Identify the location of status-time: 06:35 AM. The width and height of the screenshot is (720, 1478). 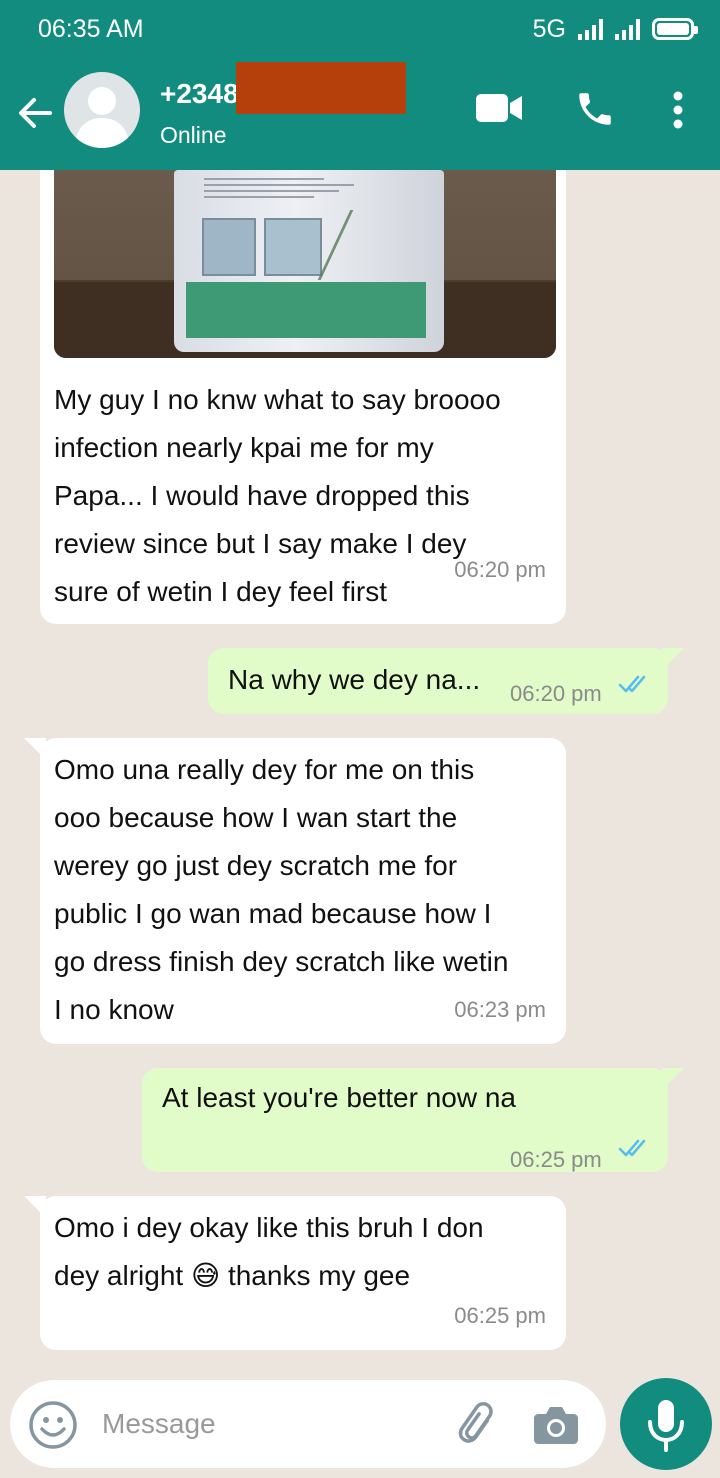
(91, 28).